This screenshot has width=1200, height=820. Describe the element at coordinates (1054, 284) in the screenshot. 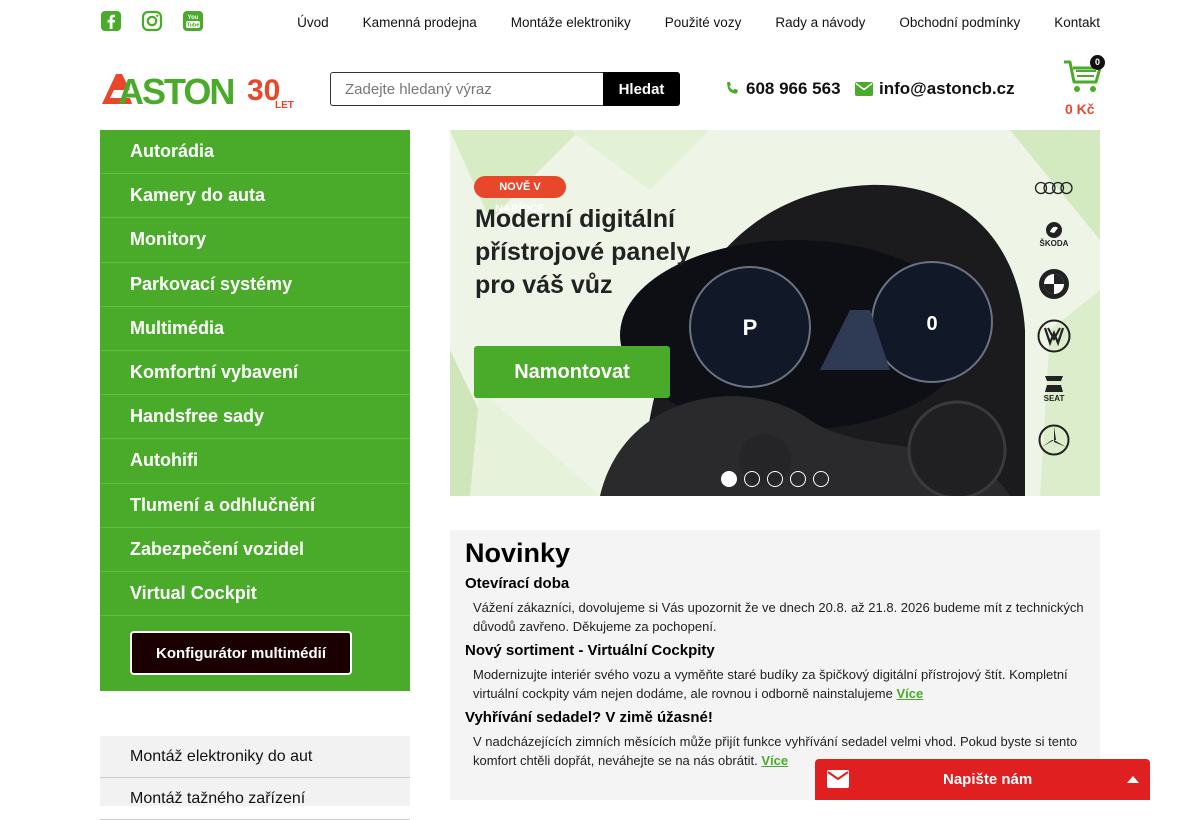

I see `bmw-logo-icon` at that location.